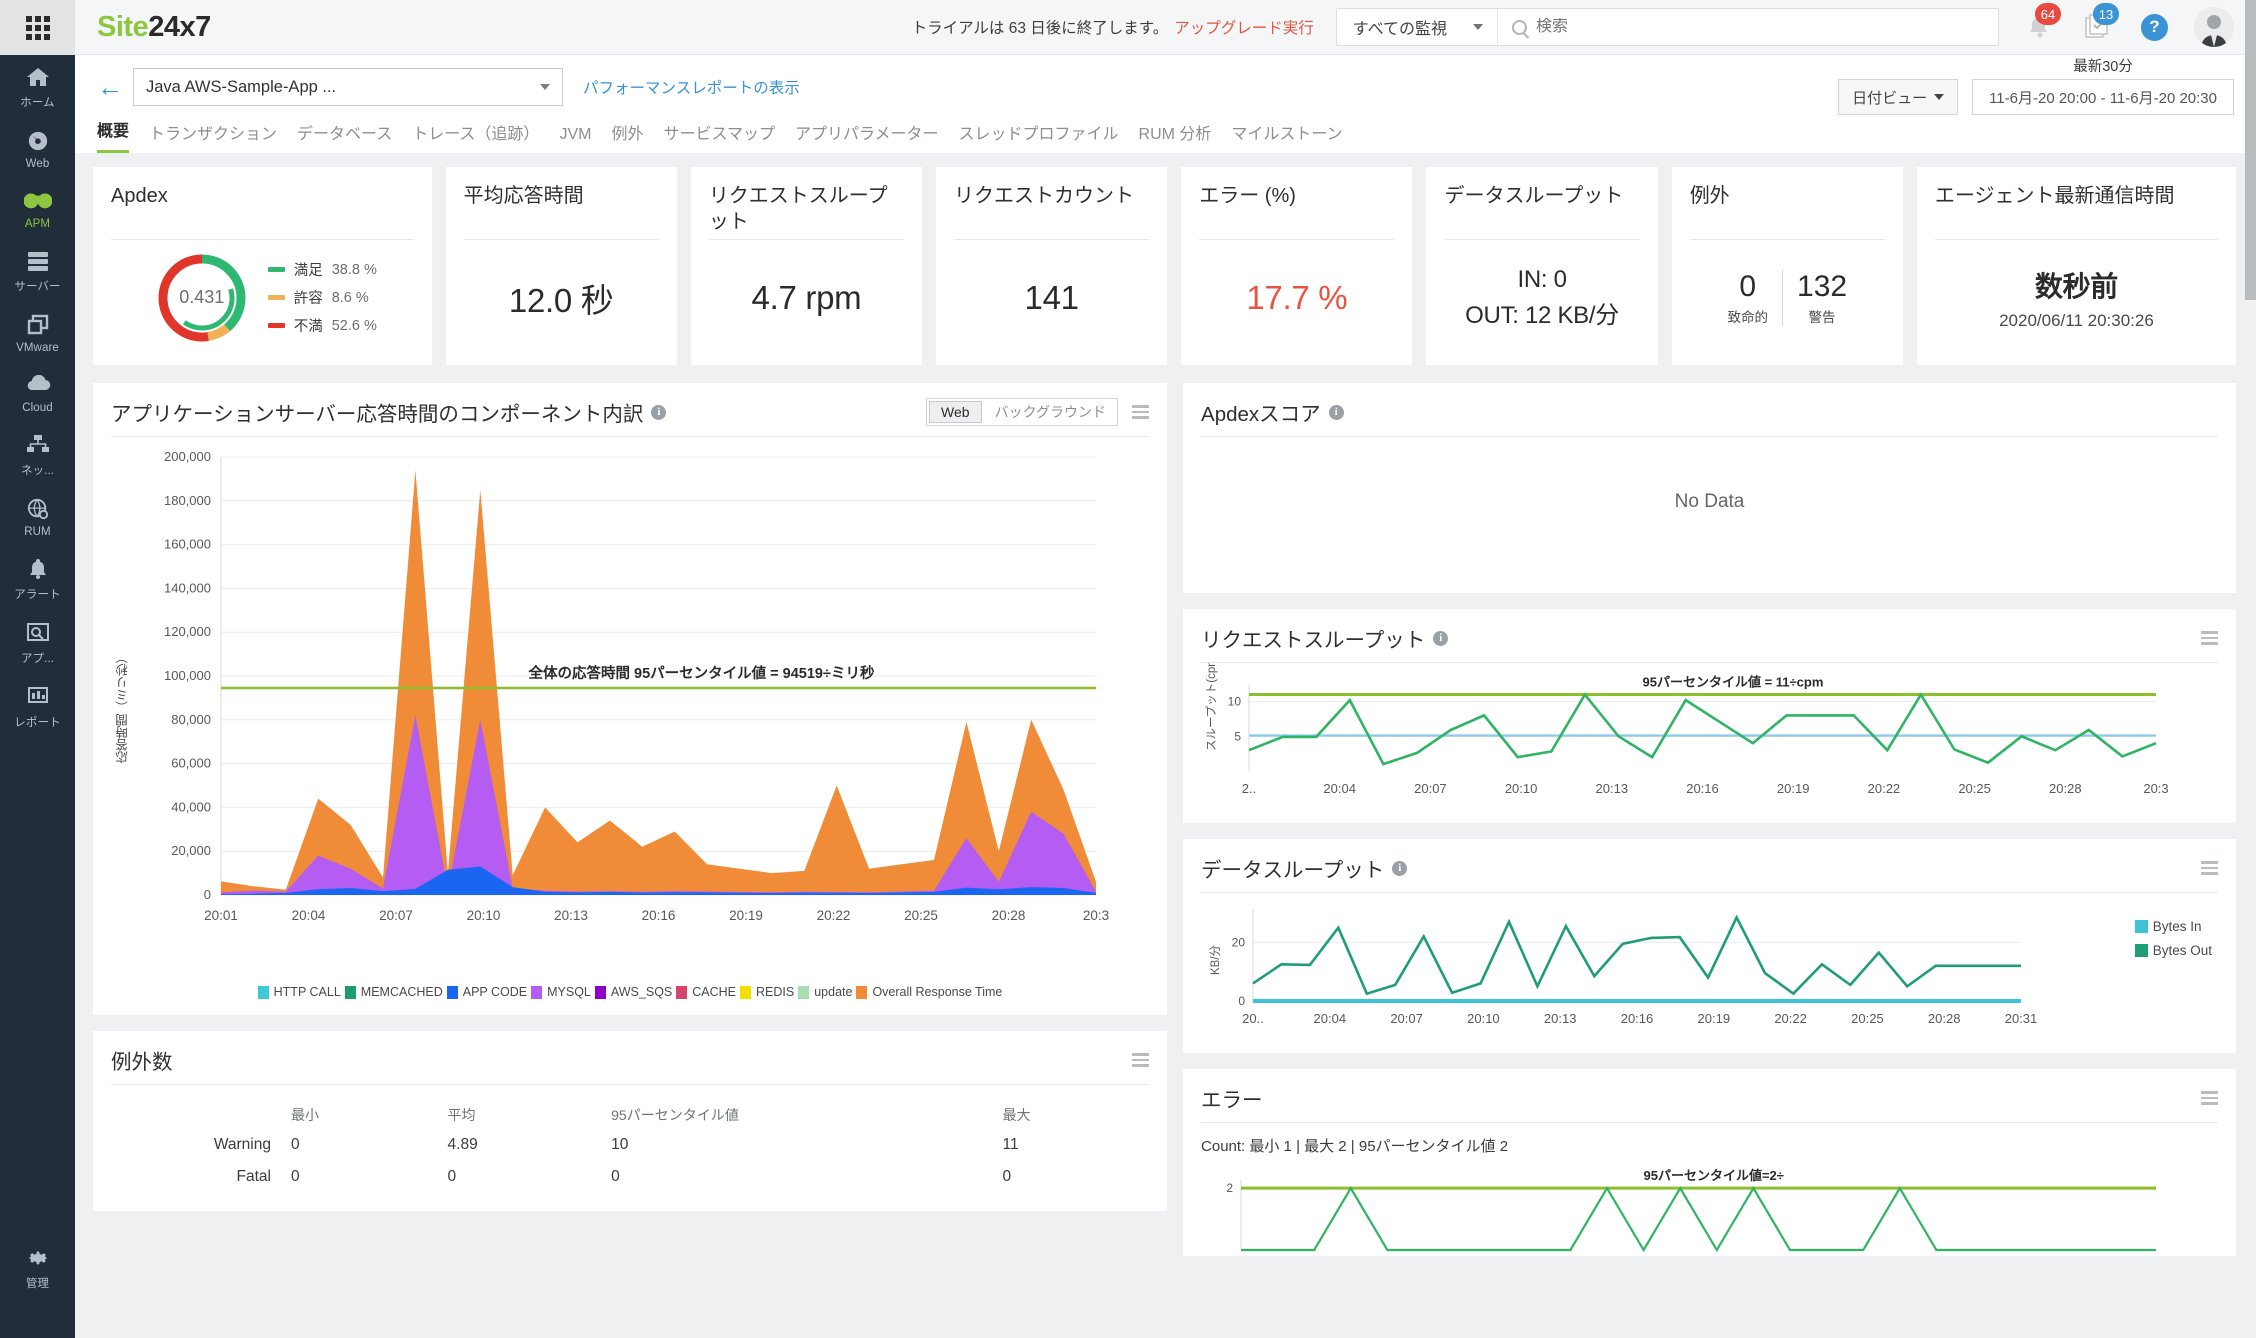 The height and width of the screenshot is (1338, 2256). Describe the element at coordinates (2103, 97) in the screenshot. I see `time-range-value: 11-6月-20 20:00 - 11-6月-20 20:30` at that location.